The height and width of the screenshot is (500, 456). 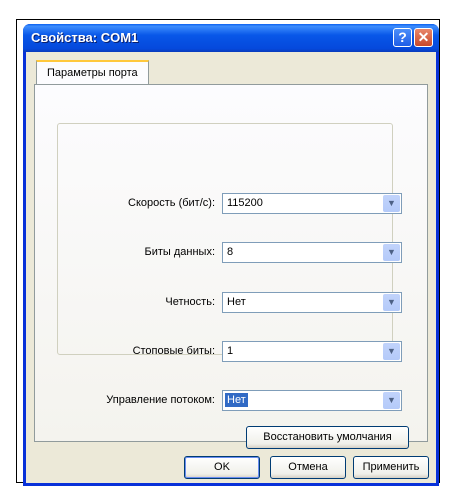 What do you see at coordinates (312, 252) in the screenshot?
I see `data-bits-select: 8 ▼` at bounding box center [312, 252].